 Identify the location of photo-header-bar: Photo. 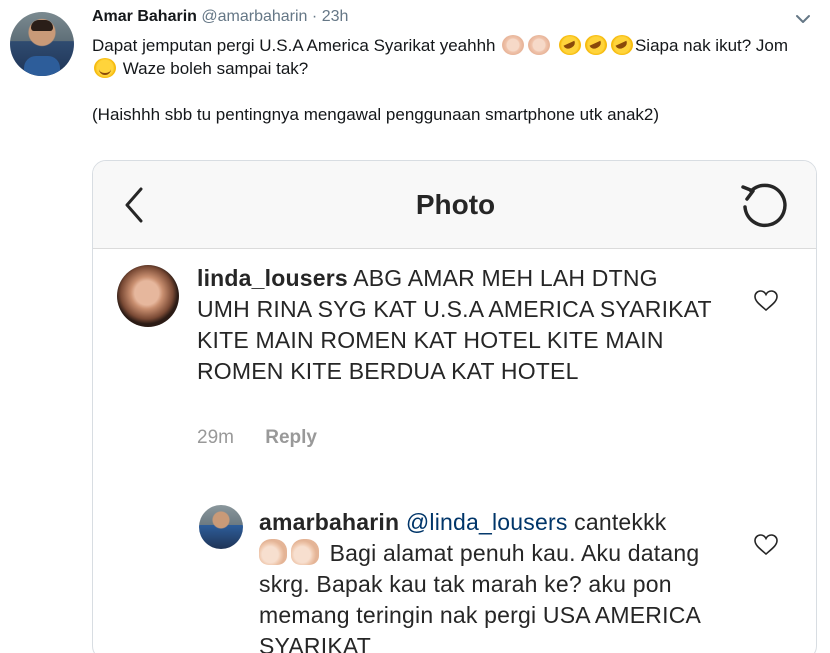
(454, 205).